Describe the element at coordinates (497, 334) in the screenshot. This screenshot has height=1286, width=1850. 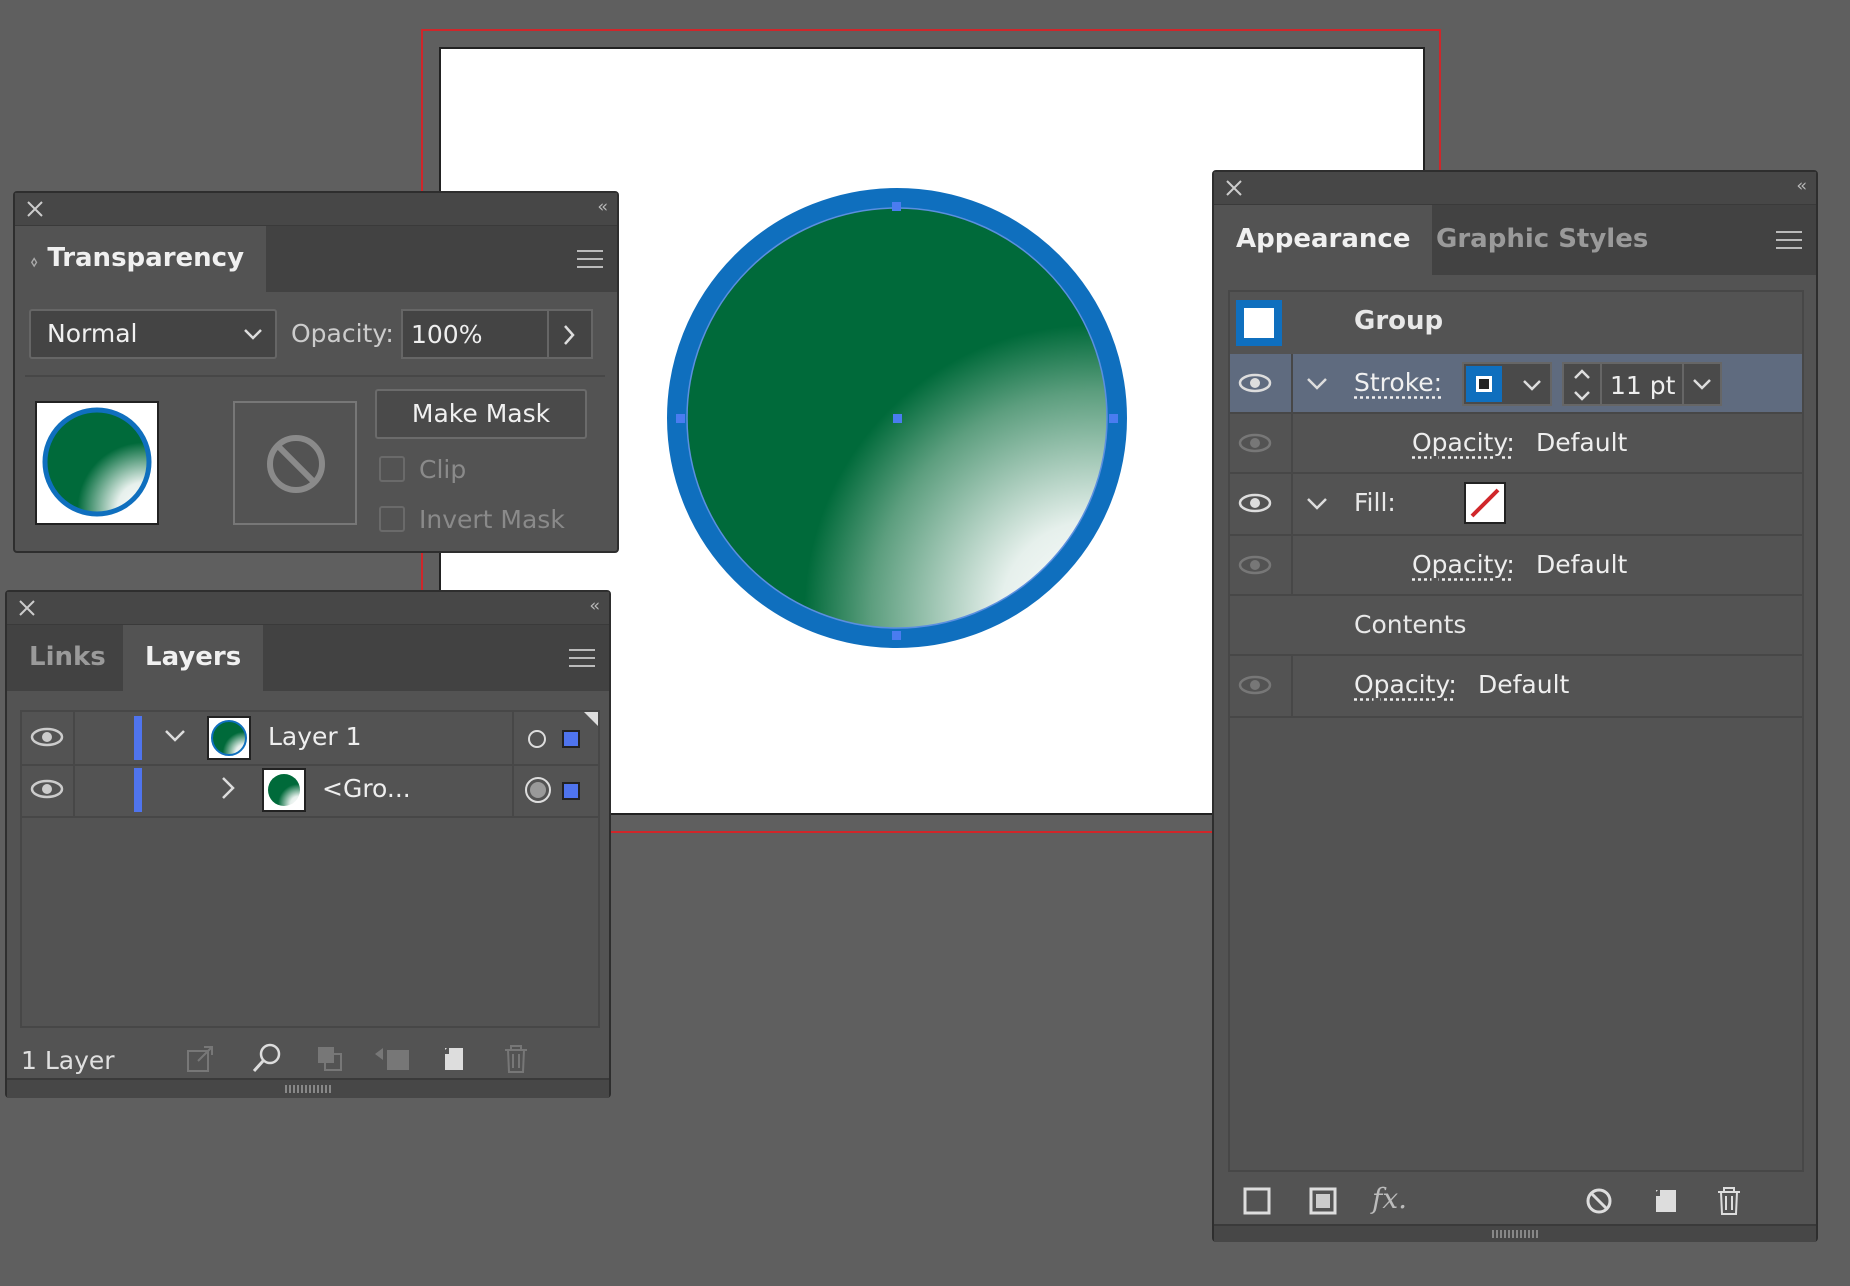
I see `opacity-field: 100%` at that location.